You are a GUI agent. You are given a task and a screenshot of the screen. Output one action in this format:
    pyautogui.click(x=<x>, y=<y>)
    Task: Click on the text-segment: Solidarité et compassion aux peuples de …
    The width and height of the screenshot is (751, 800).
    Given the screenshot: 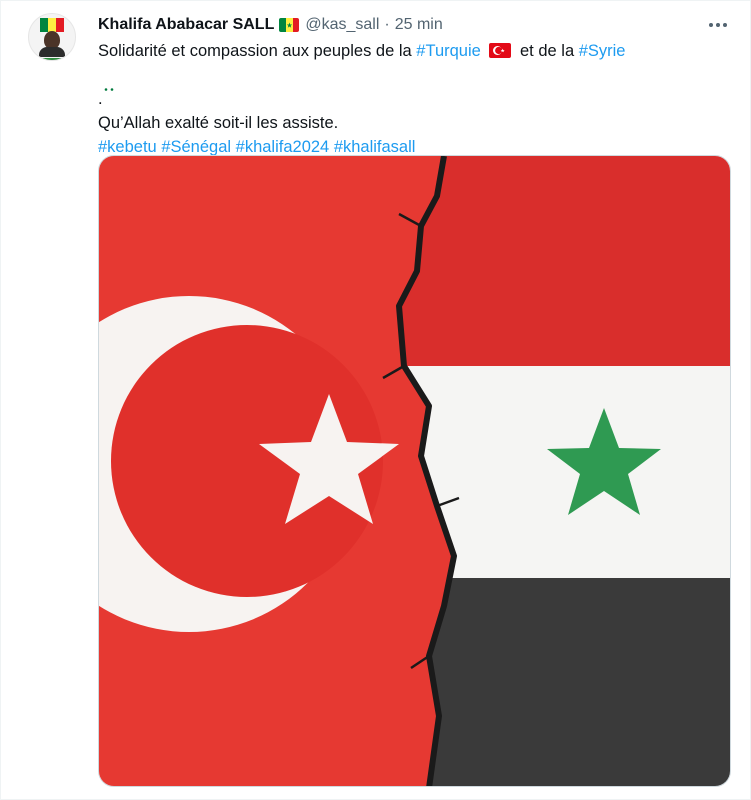 What is the action you would take?
    pyautogui.click(x=255, y=51)
    